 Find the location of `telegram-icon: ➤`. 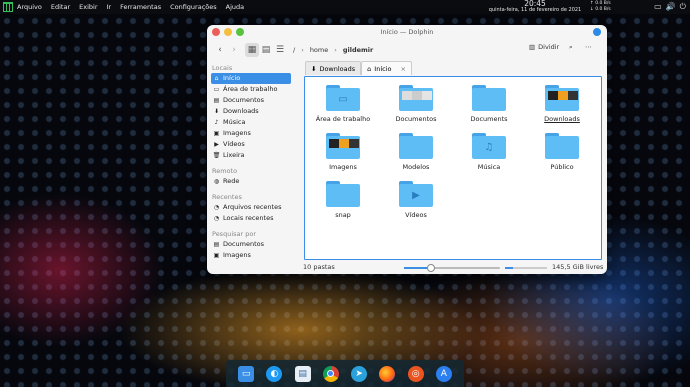

telegram-icon: ➤ is located at coordinates (359, 373).